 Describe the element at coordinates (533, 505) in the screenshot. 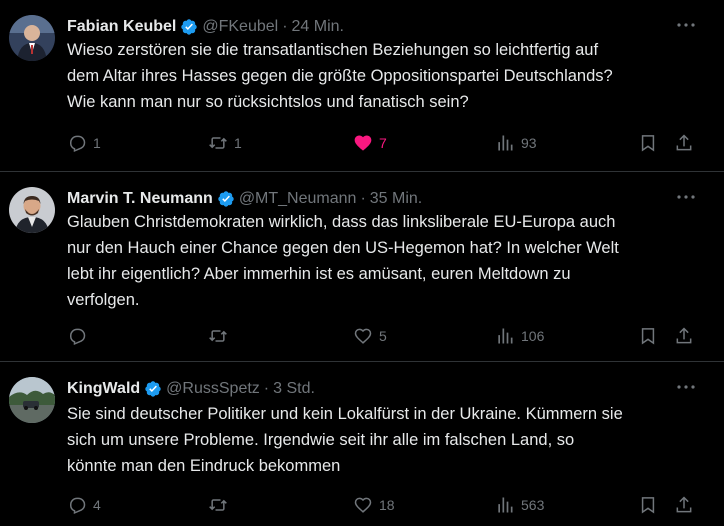

I see `views-count: 563` at that location.